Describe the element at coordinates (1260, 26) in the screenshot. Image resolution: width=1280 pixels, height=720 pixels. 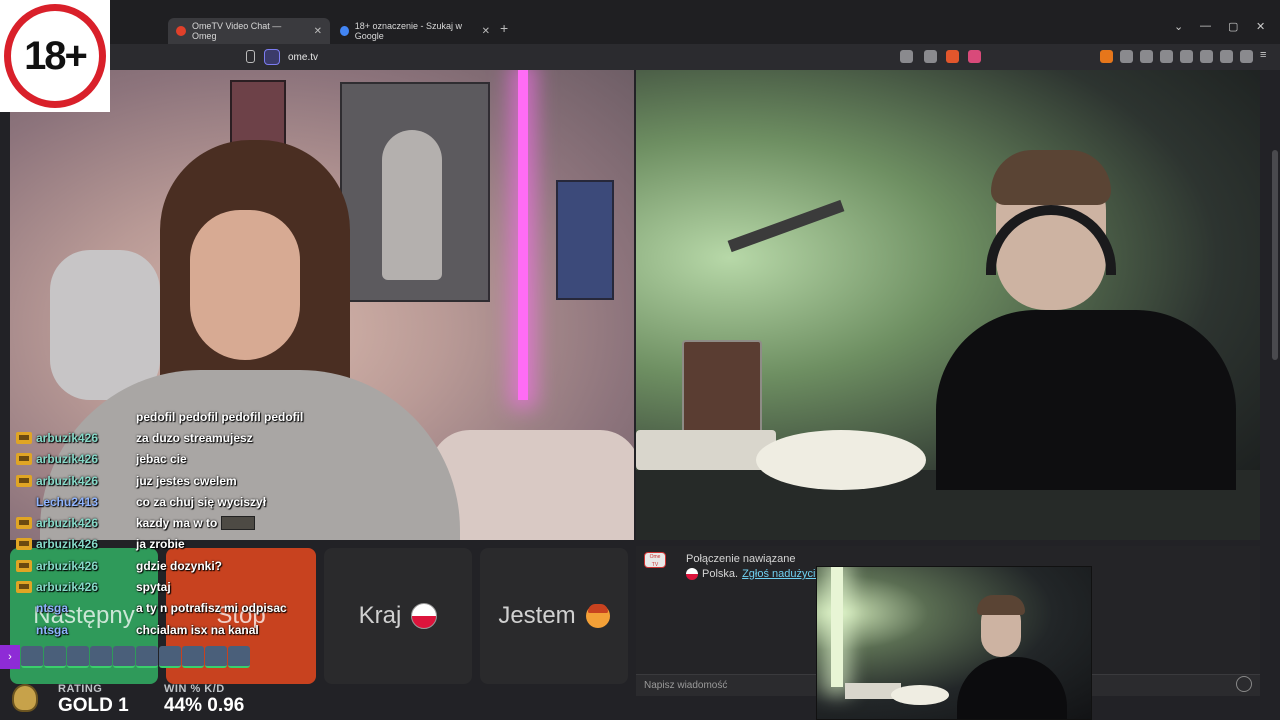
I see `window-close-icon: ✕` at that location.